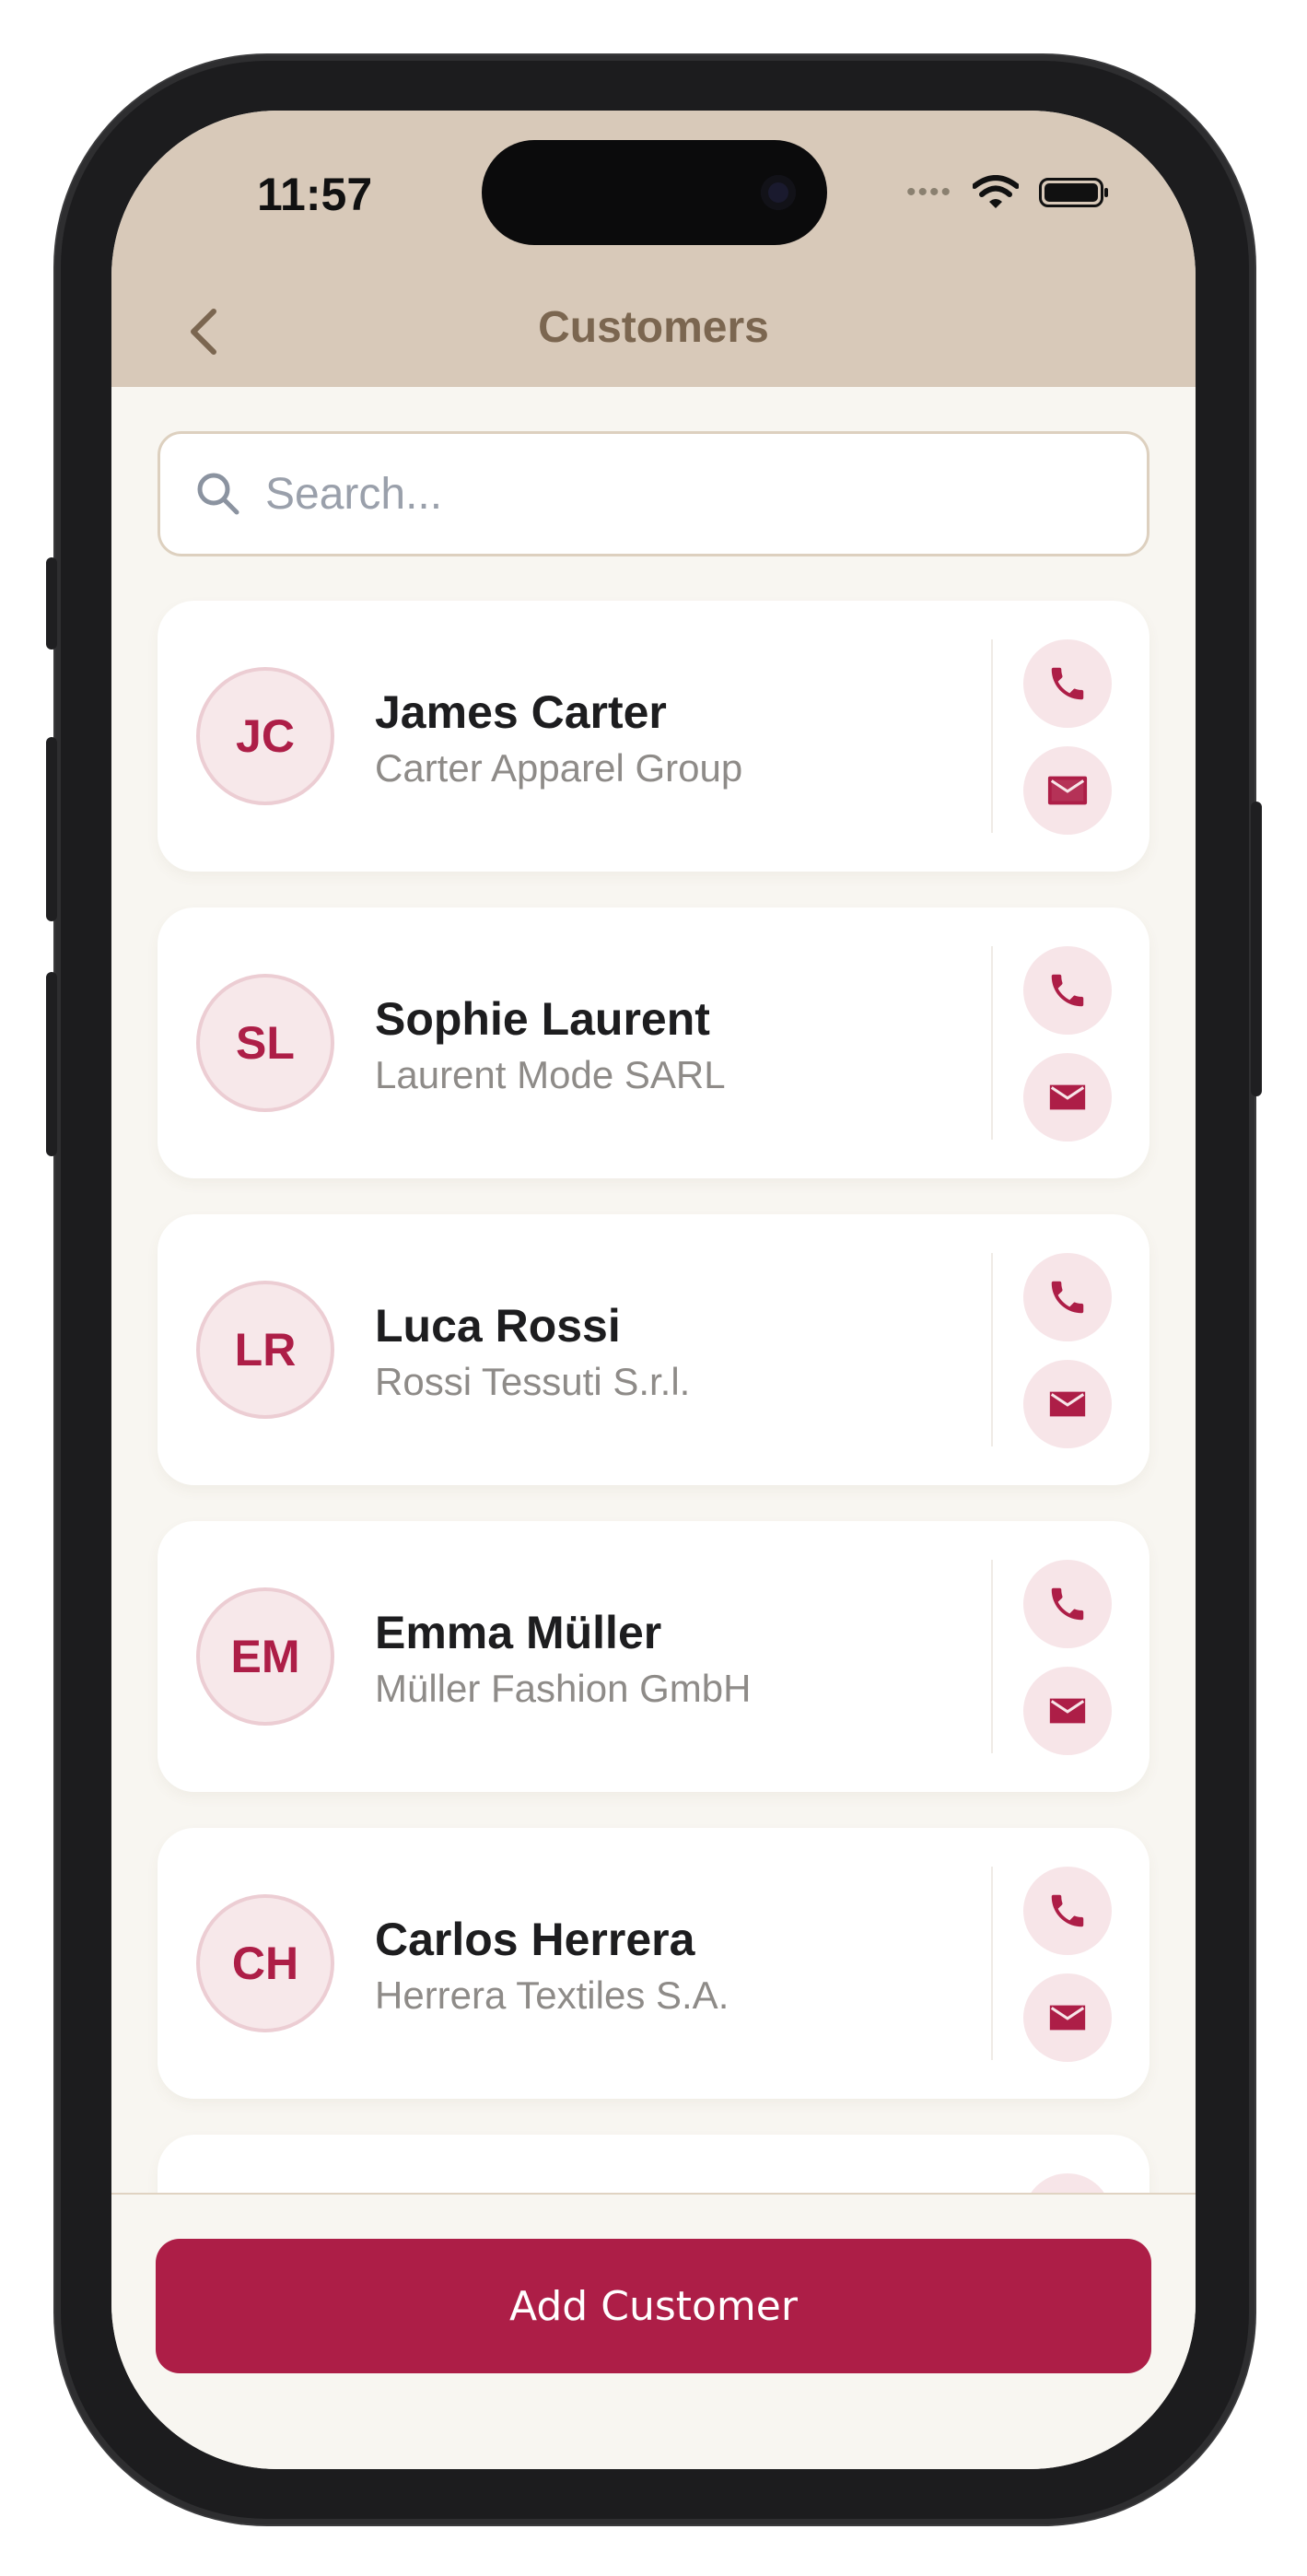  Describe the element at coordinates (559, 768) in the screenshot. I see `customer-company: Carter Apparel Group` at that location.